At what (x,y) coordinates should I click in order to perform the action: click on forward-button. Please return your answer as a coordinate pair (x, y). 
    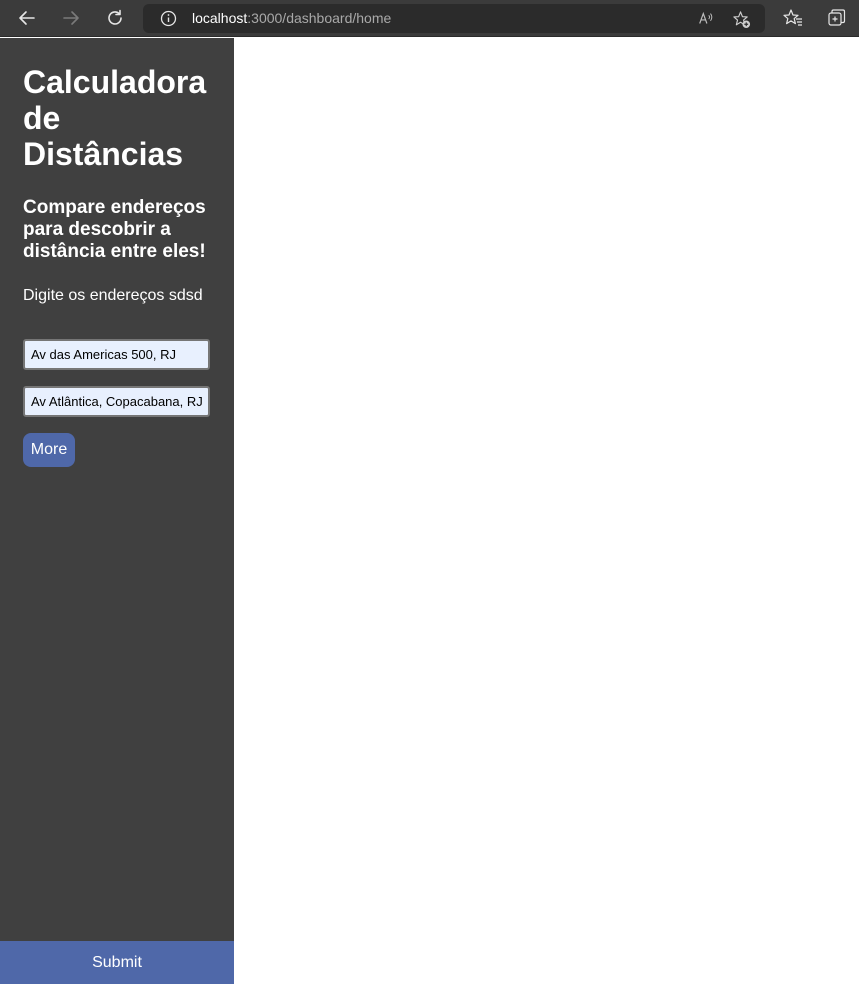
    Looking at the image, I should click on (71, 18).